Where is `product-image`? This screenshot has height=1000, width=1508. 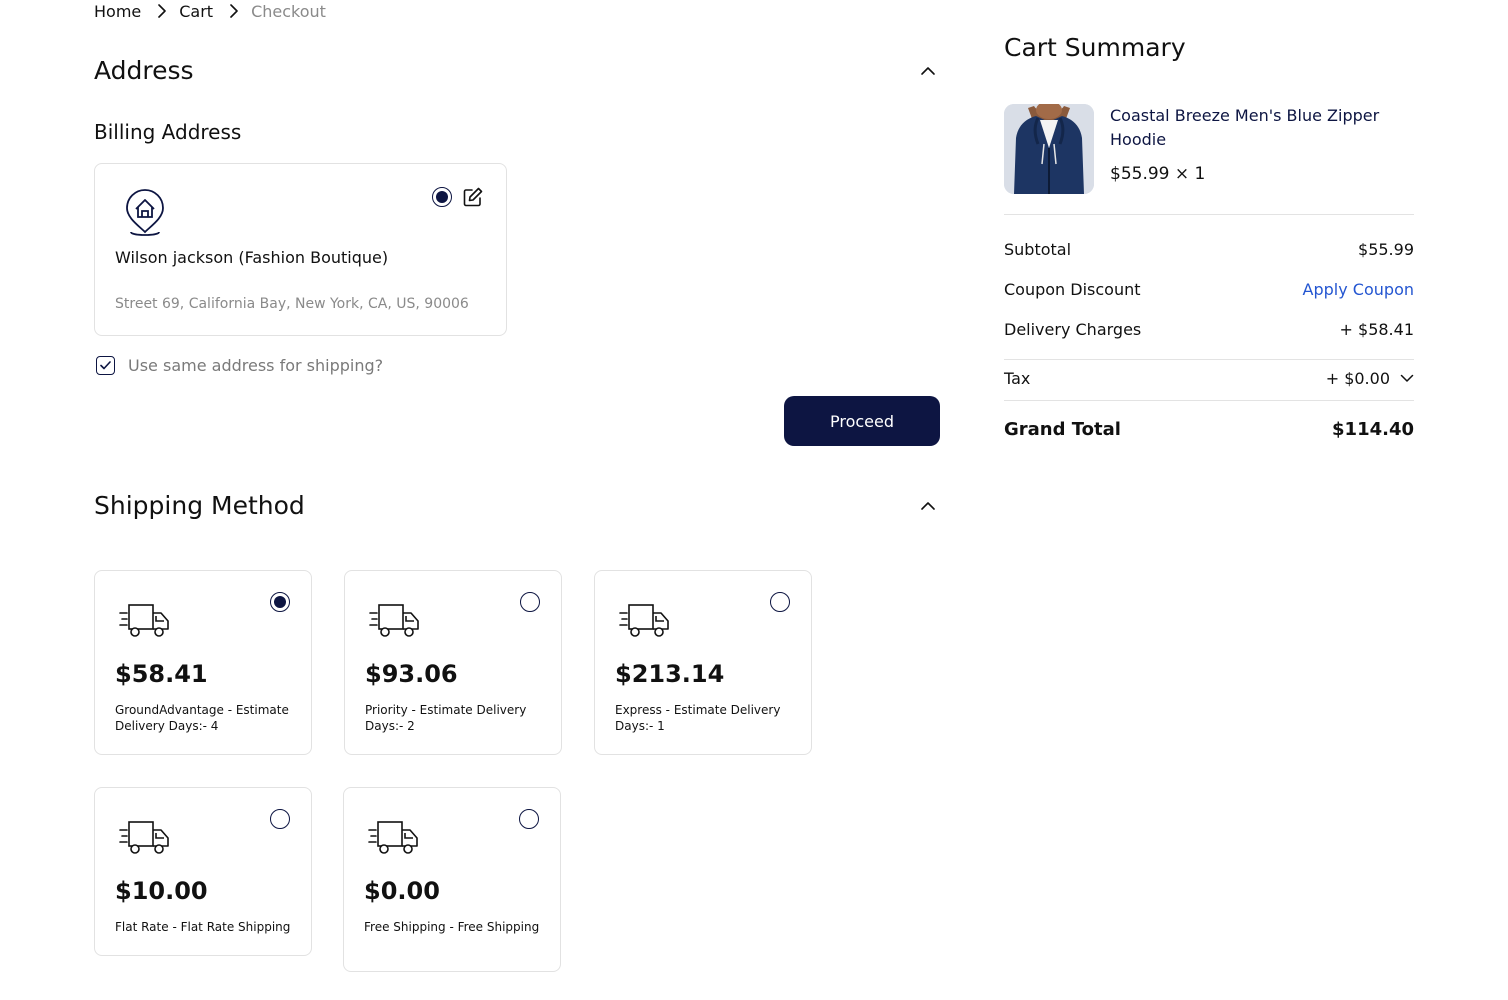 product-image is located at coordinates (1049, 149).